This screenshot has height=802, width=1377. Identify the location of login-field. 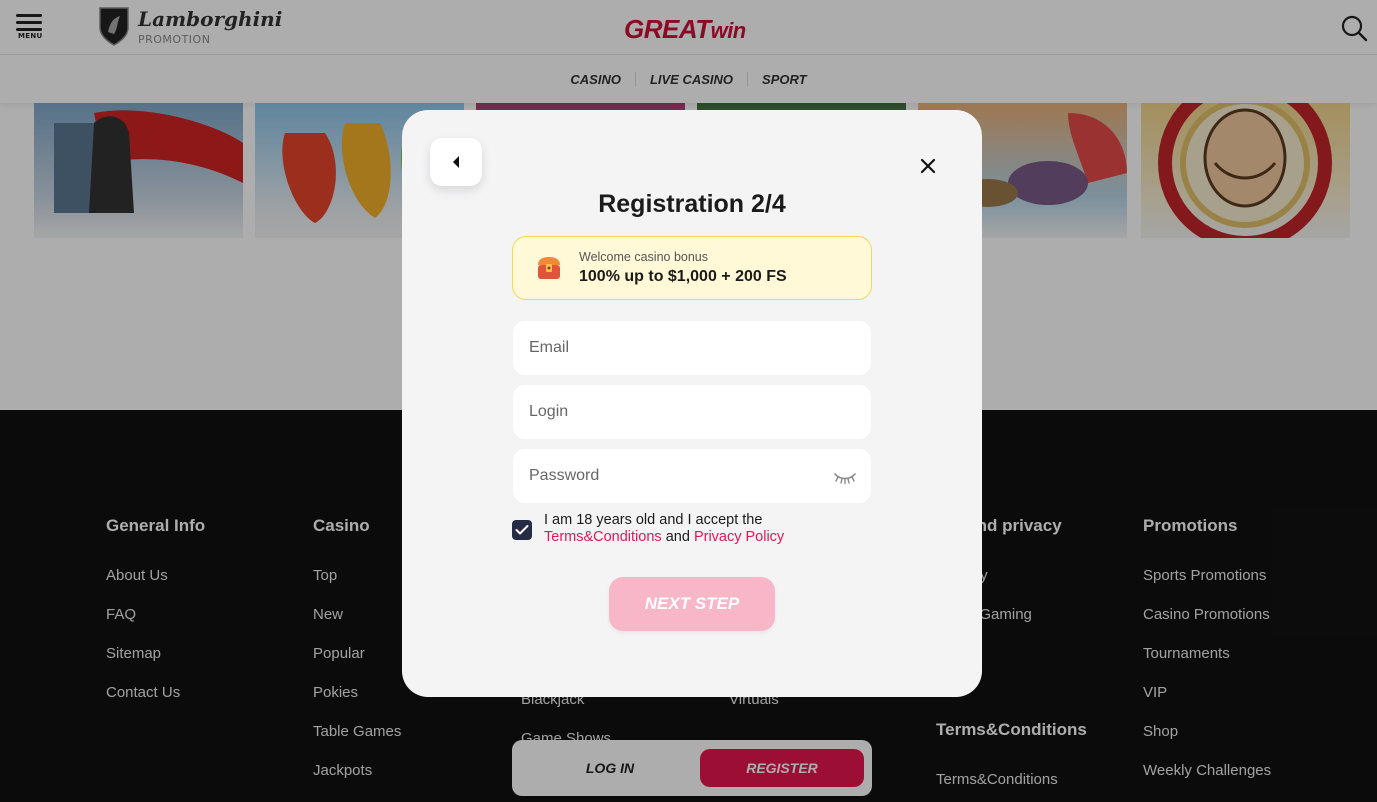
(692, 412).